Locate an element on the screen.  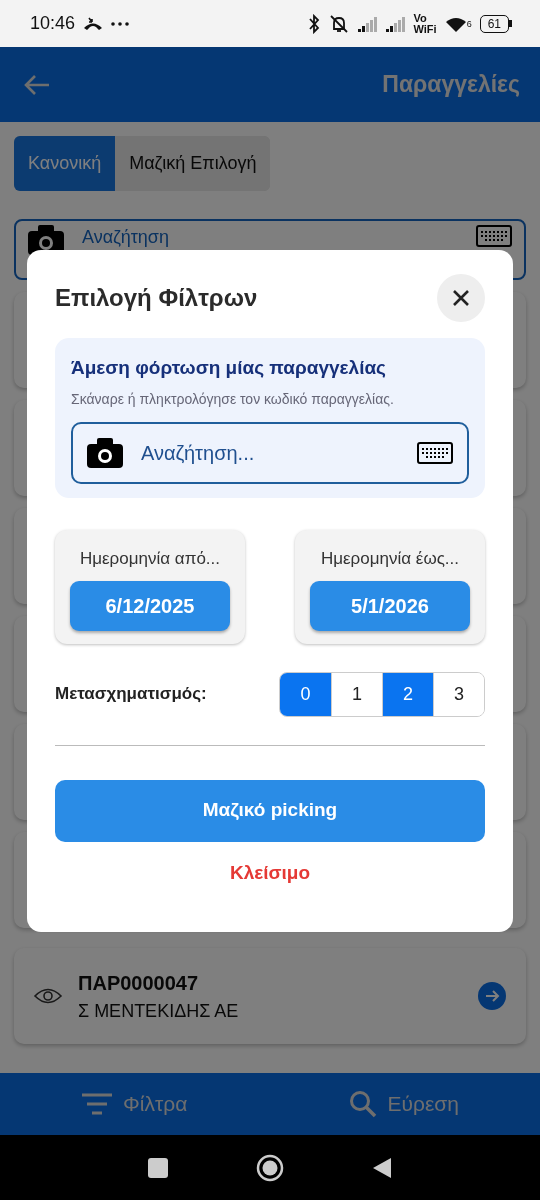
battery-tip-icon is located at coordinates (510, 23).